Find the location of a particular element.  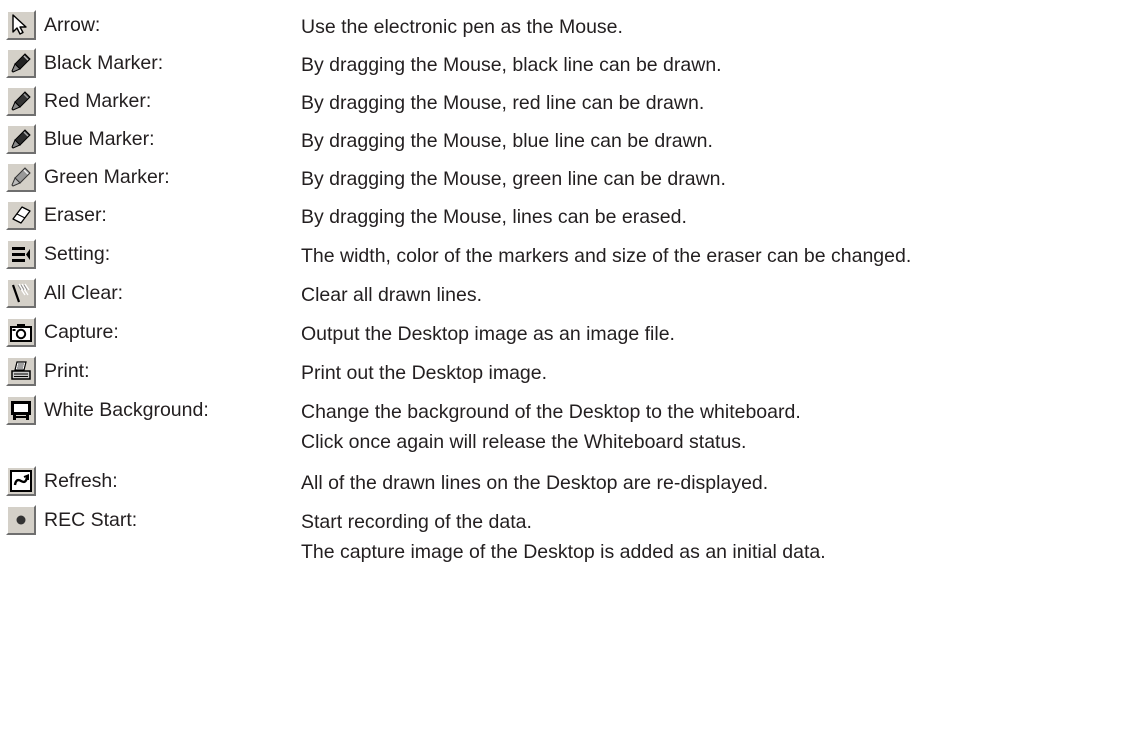

whiteboard-icon is located at coordinates (21, 410).